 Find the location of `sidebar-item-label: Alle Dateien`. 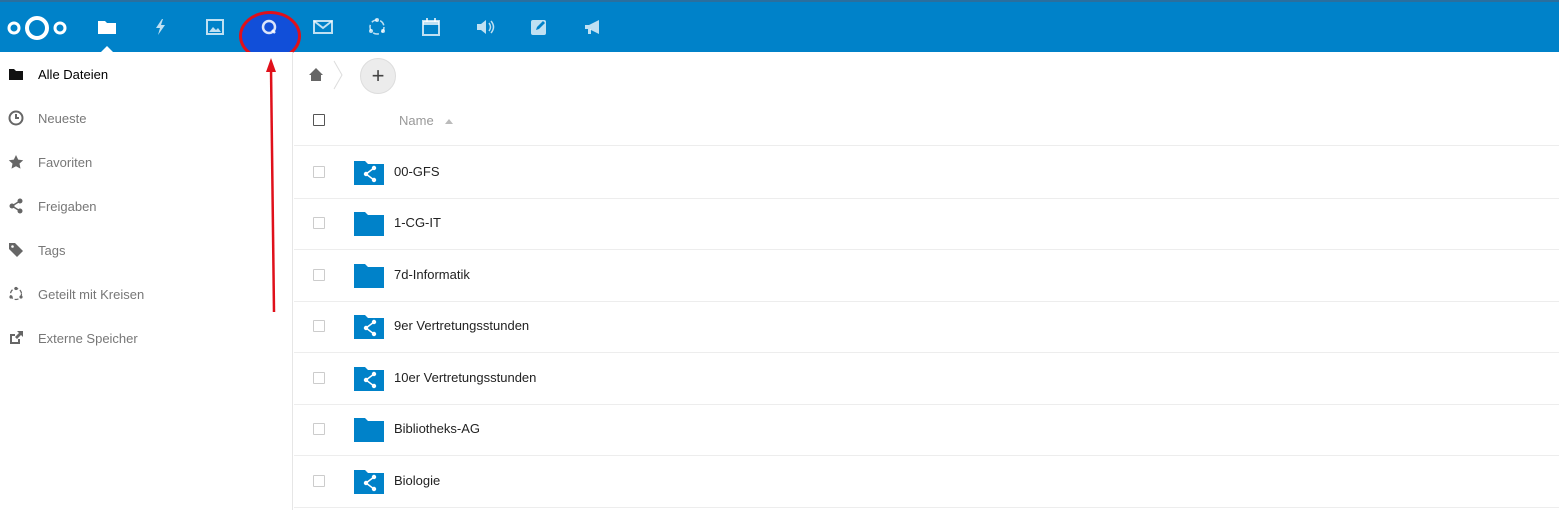

sidebar-item-label: Alle Dateien is located at coordinates (73, 74).